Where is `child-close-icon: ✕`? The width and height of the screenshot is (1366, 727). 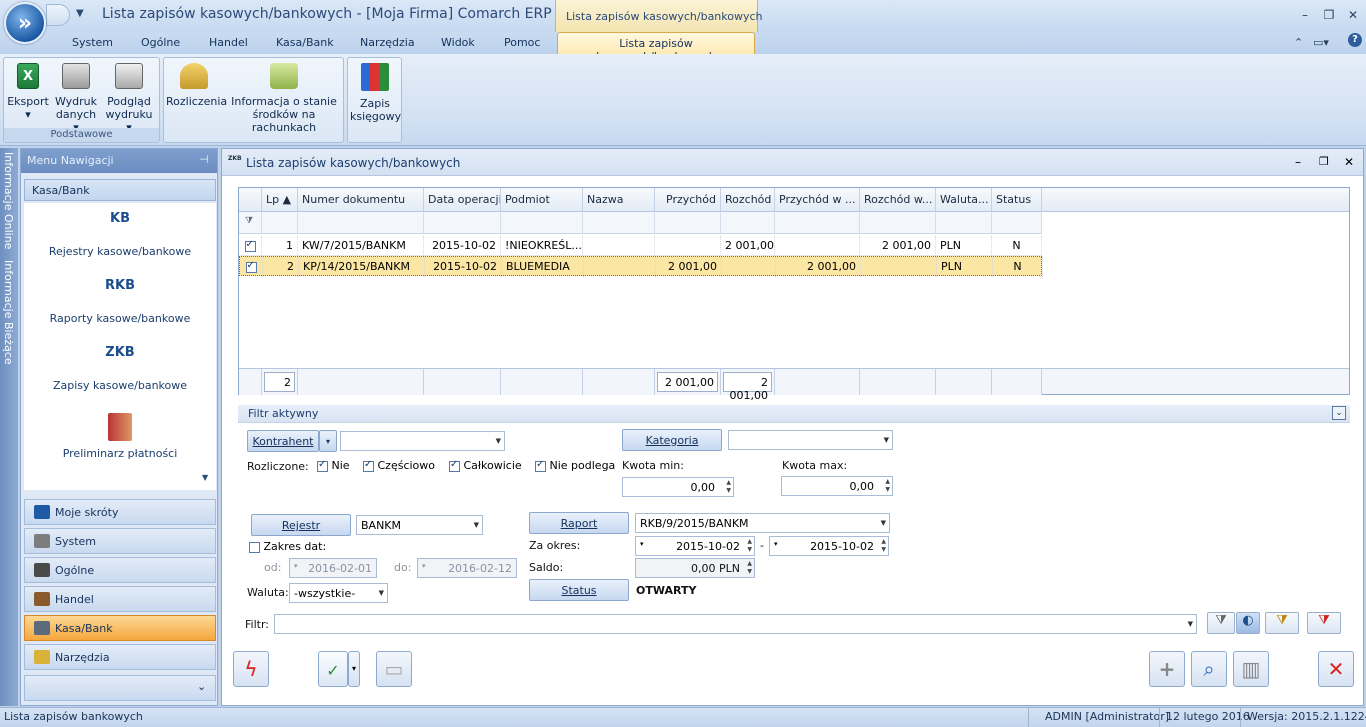
child-close-icon: ✕ is located at coordinates (1349, 162).